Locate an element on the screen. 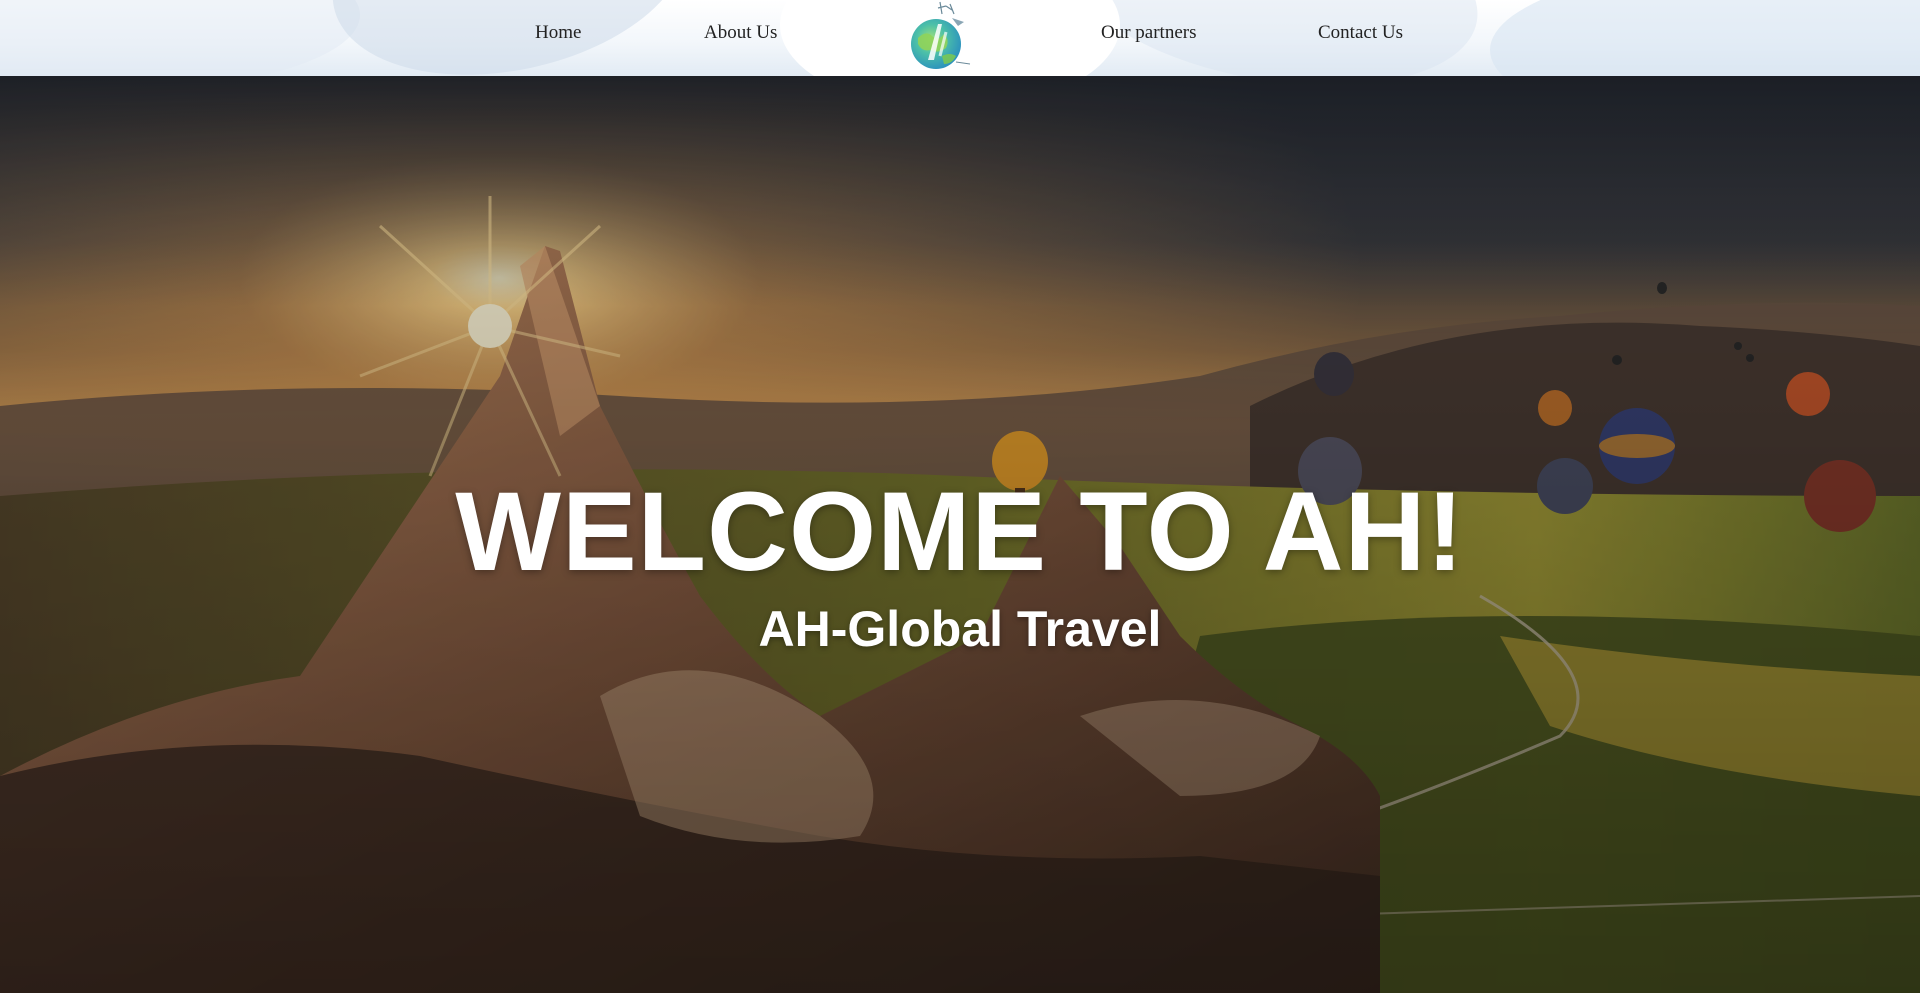  hero-title: WELCOME TO AH! is located at coordinates (960, 531).